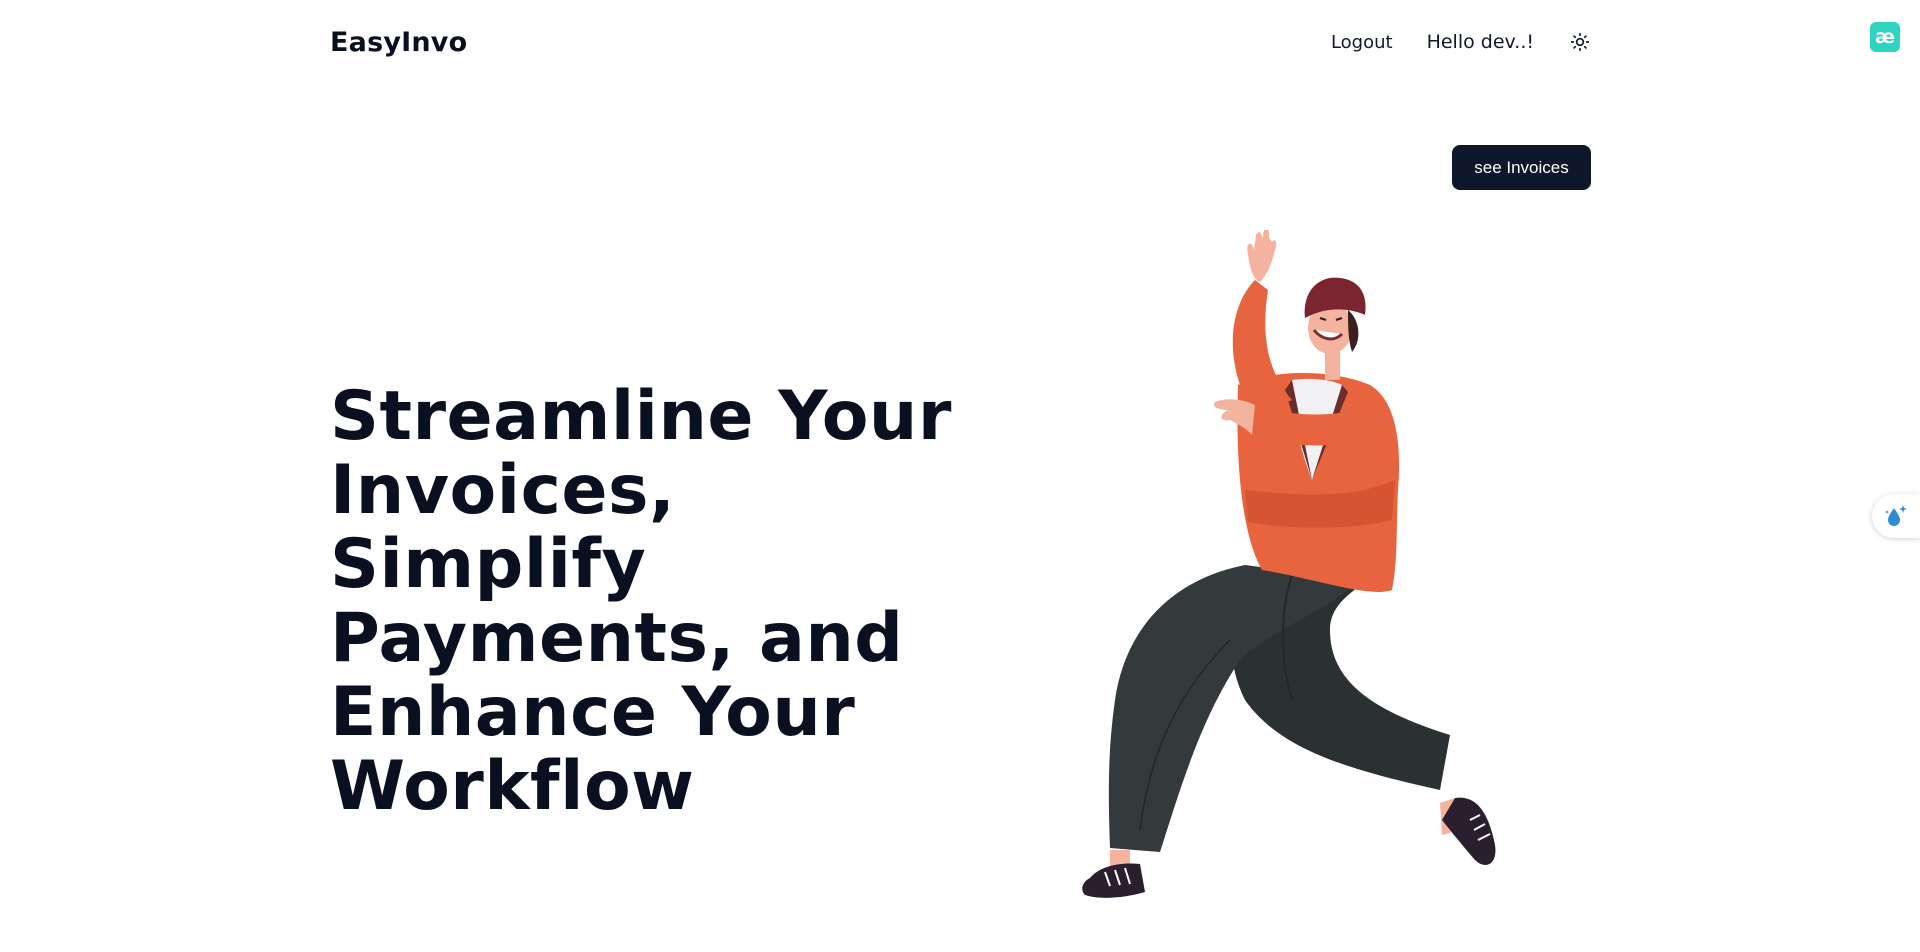  Describe the element at coordinates (1480, 42) in the screenshot. I see `user-greeting: Hello dev..!` at that location.